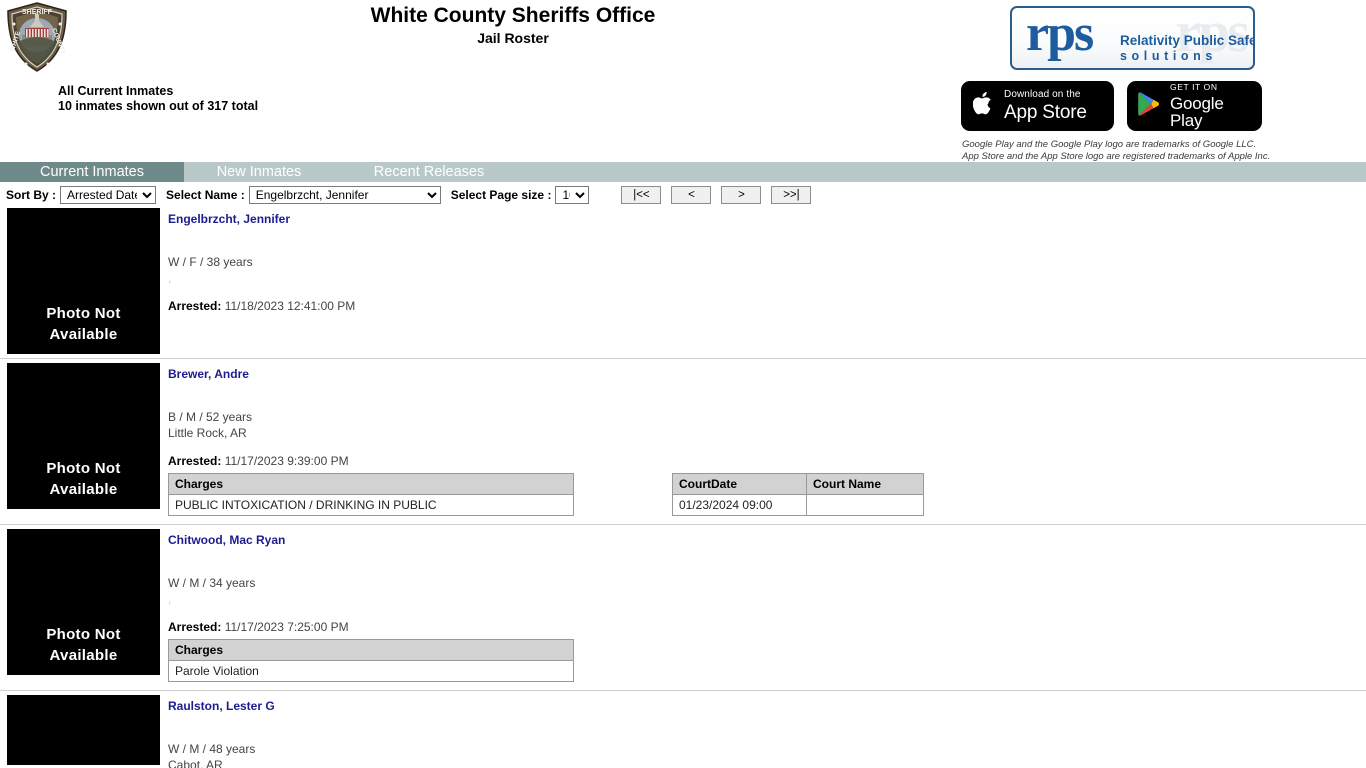 The width and height of the screenshot is (1366, 768). Describe the element at coordinates (767, 627) in the screenshot. I see `arrested-line: Arrested: 11/17/2023 7:25:00 PM` at that location.